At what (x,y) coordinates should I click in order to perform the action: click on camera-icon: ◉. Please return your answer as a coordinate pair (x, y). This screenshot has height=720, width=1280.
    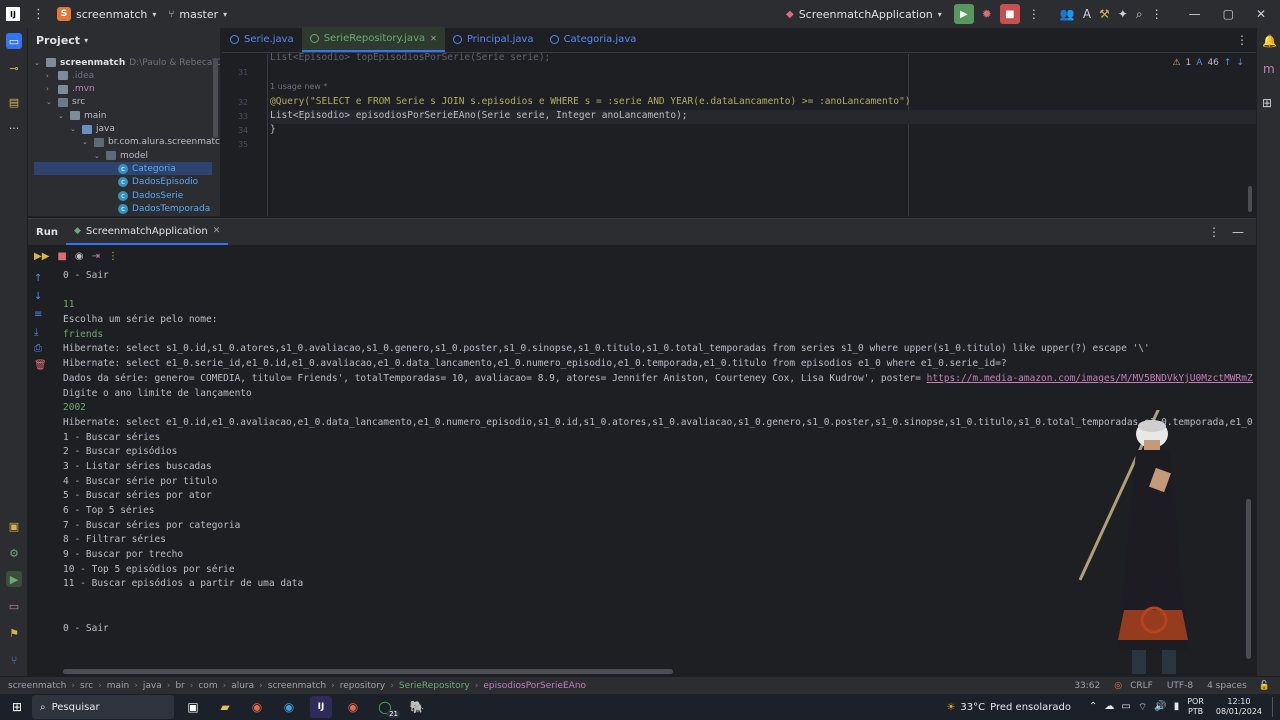
    Looking at the image, I should click on (79, 256).